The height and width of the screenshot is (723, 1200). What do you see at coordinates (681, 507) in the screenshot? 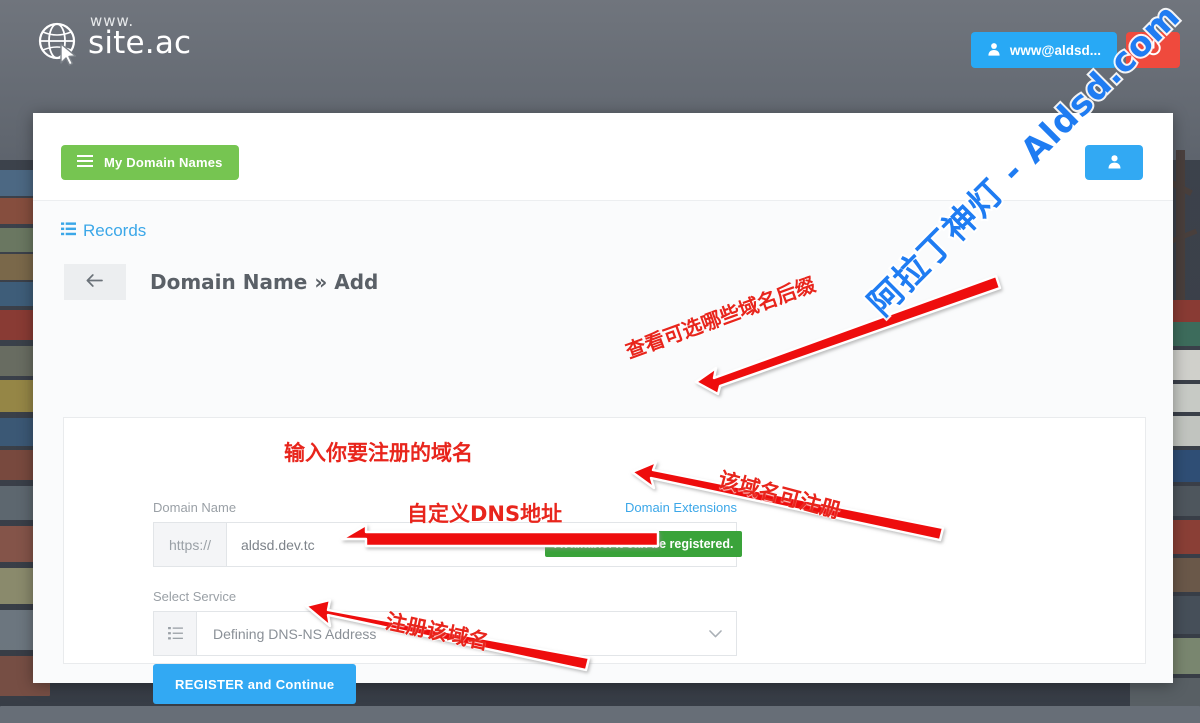
I see `domain-extensions-link: Domain Extensions` at bounding box center [681, 507].